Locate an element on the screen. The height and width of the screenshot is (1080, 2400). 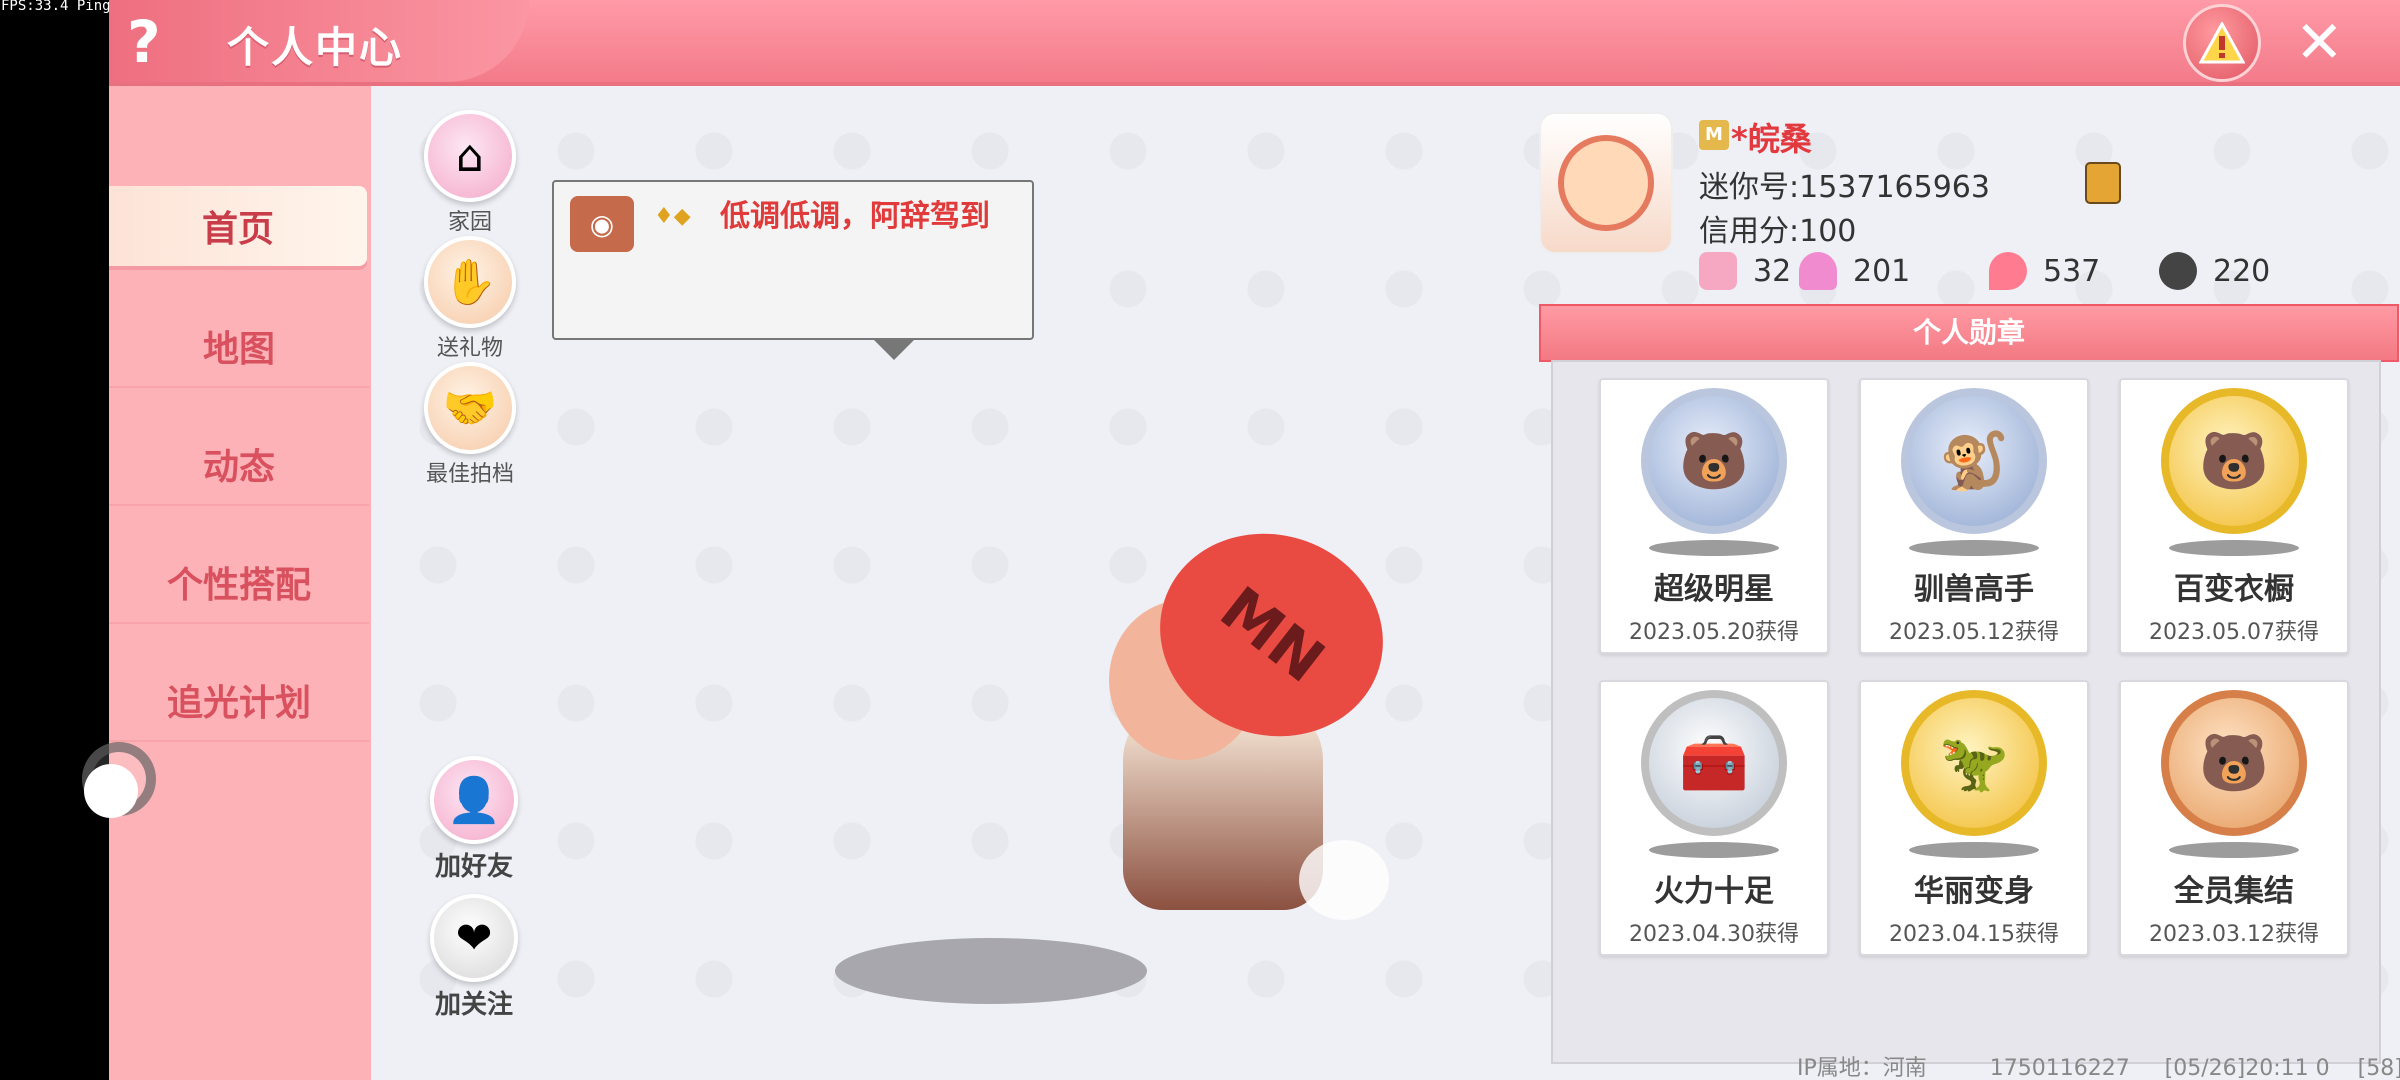
avatar-face is located at coordinates (1606, 183).